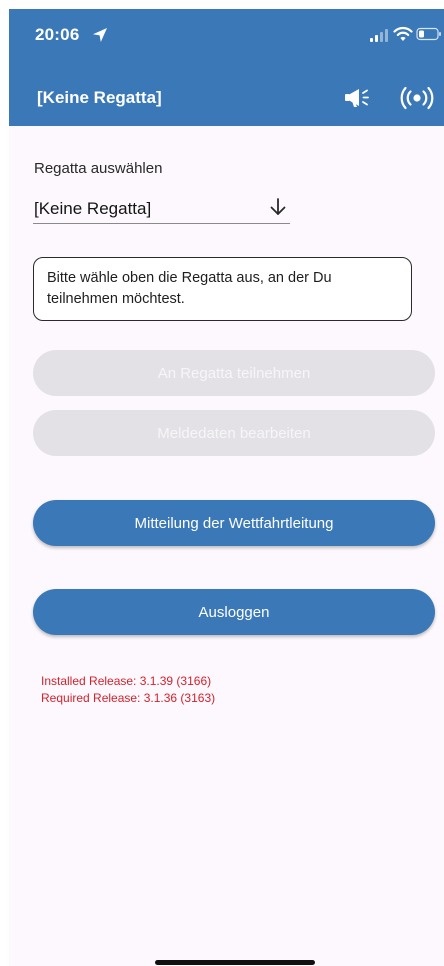  Describe the element at coordinates (235, 962) in the screenshot. I see `home-indicator` at that location.